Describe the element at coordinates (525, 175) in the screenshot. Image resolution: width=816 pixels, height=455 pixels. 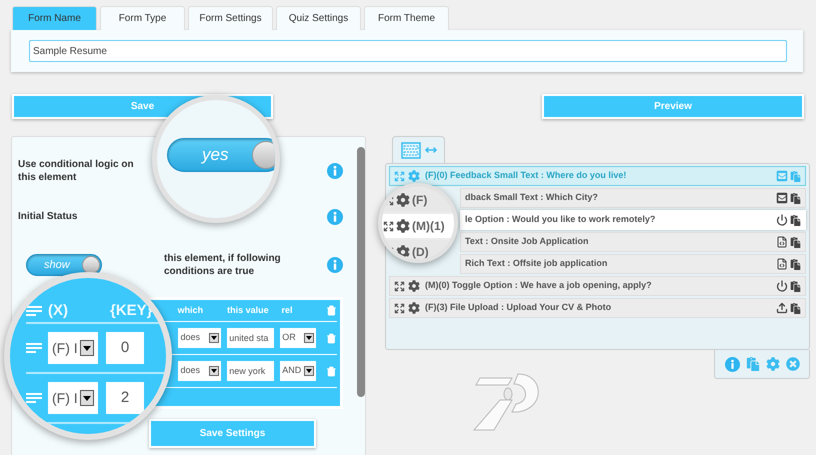
I see `element-label: (F)(0) Feedback Small Text : Where do you live!` at that location.